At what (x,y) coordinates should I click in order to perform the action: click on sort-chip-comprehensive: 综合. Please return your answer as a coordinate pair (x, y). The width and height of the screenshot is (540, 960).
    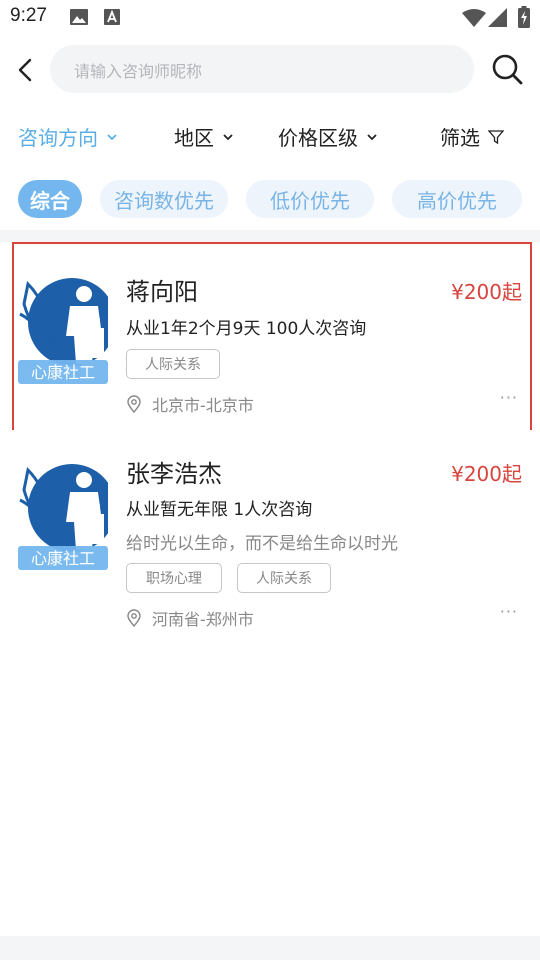
    Looking at the image, I should click on (50, 199).